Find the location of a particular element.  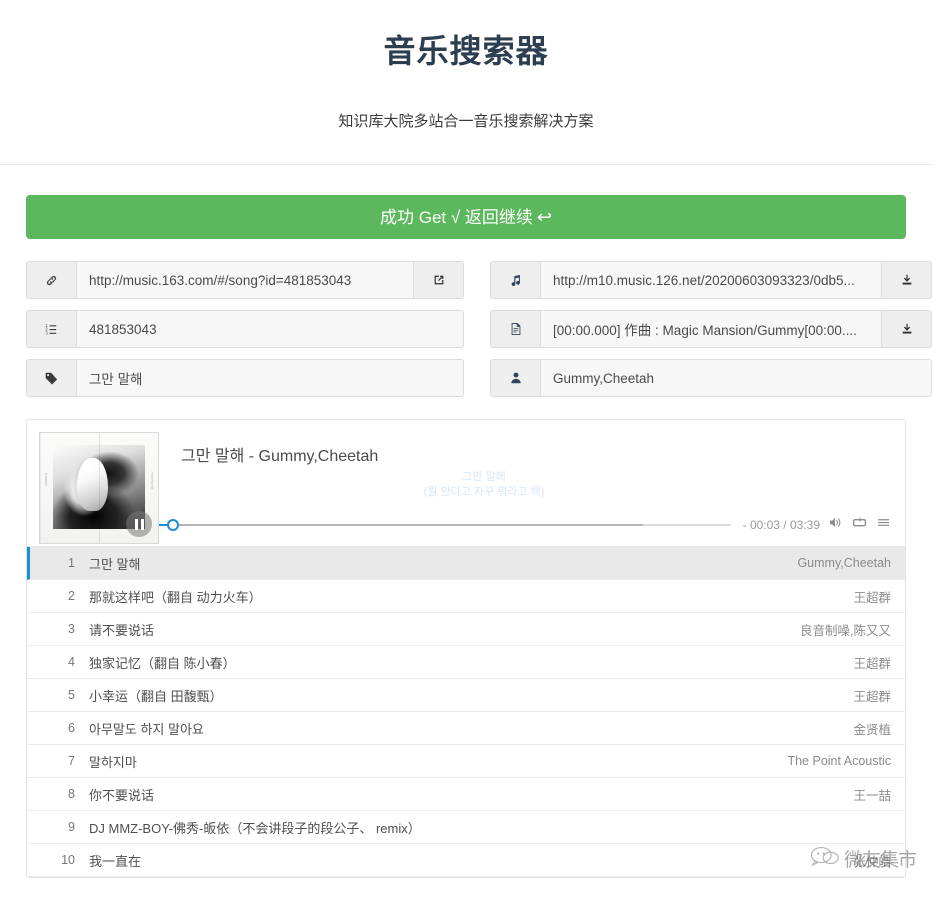

song-id-group: 1 2 3 481853043 is located at coordinates (245, 329).